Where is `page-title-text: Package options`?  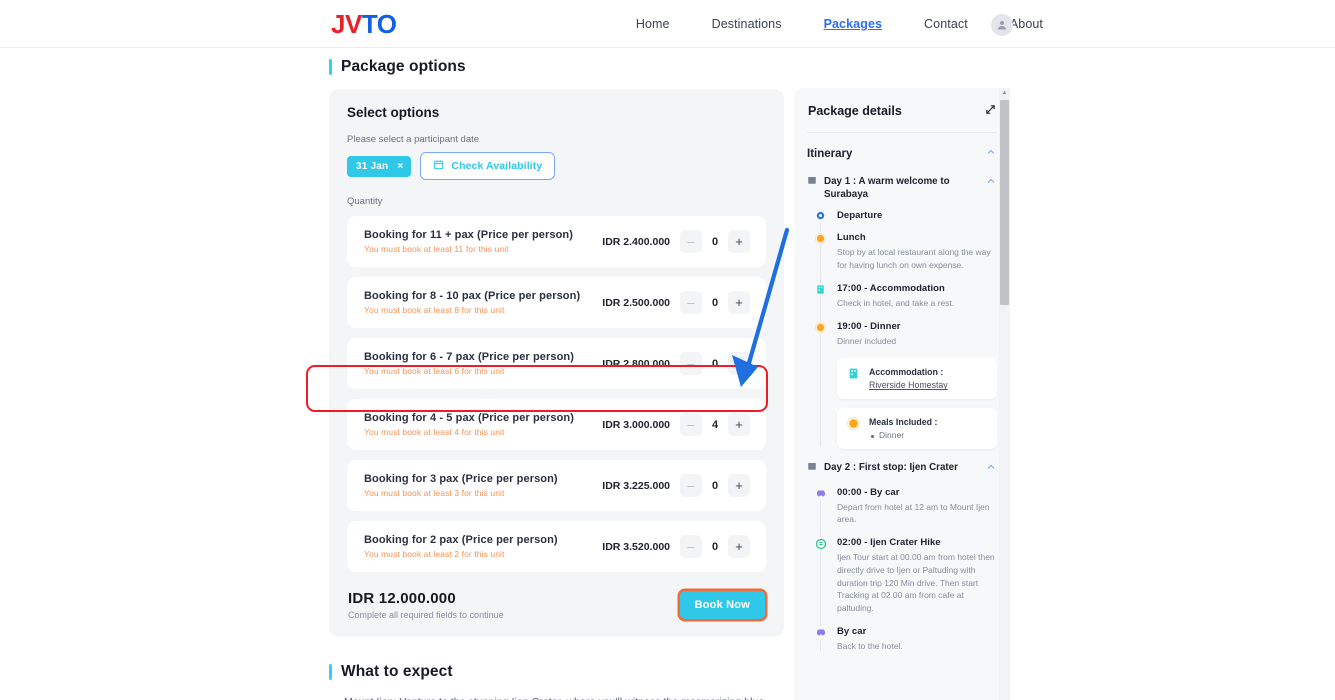 page-title-text: Package options is located at coordinates (403, 66).